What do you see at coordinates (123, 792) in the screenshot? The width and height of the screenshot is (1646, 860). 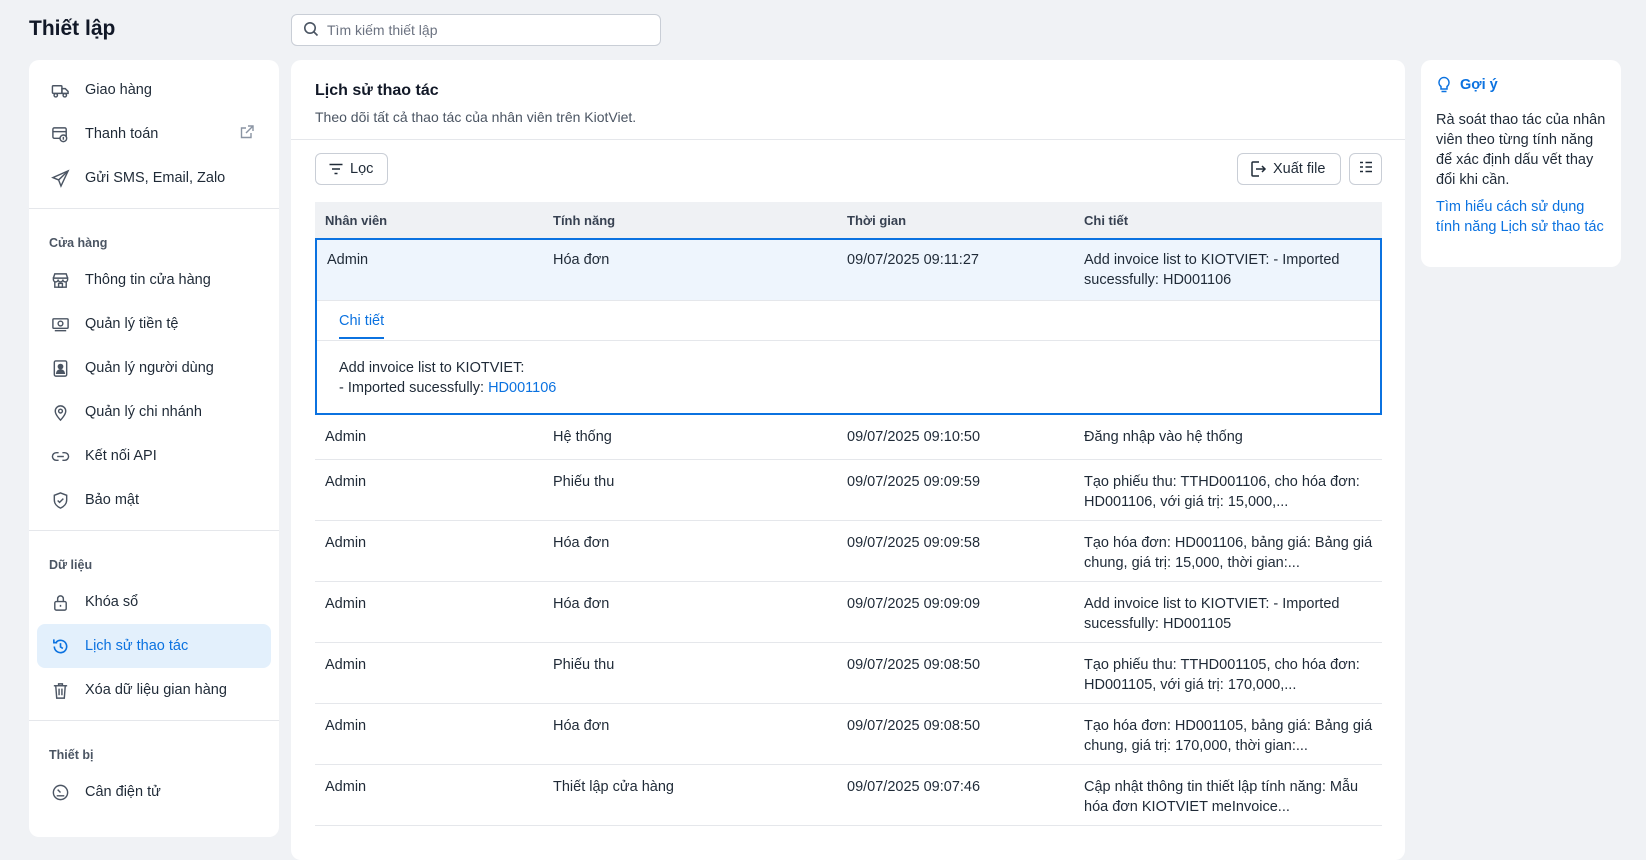 I see `sidebar-item-label: Cân điện tử` at bounding box center [123, 792].